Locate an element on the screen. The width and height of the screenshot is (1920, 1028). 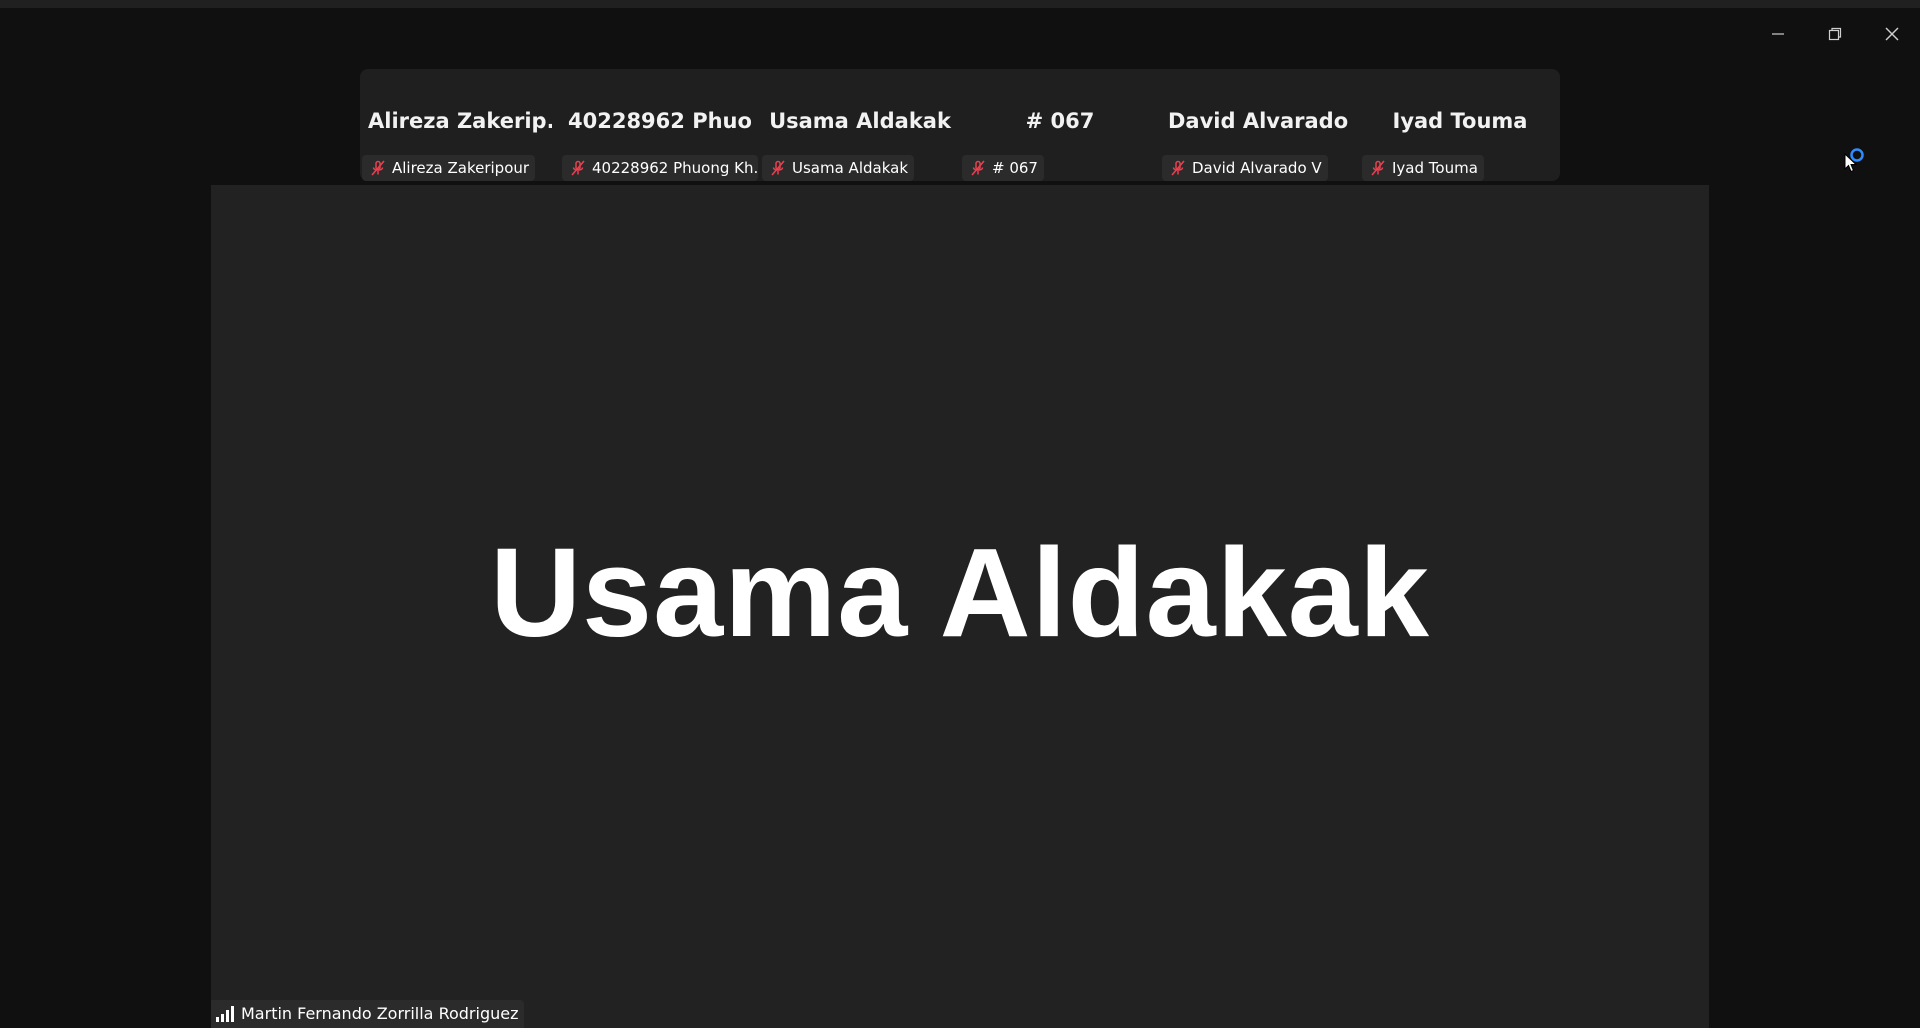
participant-tile: Alireza Zakerip... Alireza Zakeripour is located at coordinates (460, 125).